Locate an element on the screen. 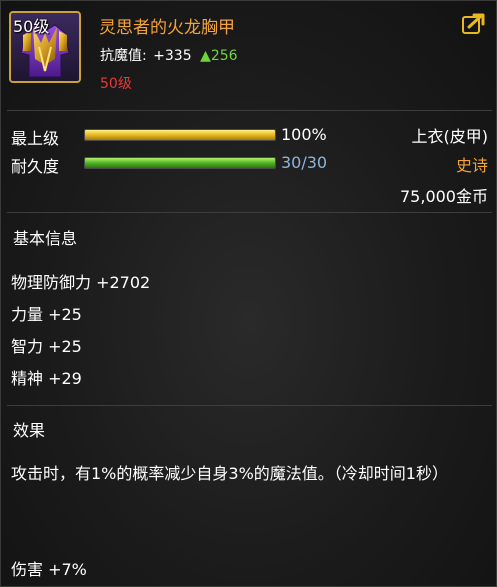 The image size is (497, 587). attribute-item: 智力 +25 is located at coordinates (46, 346).